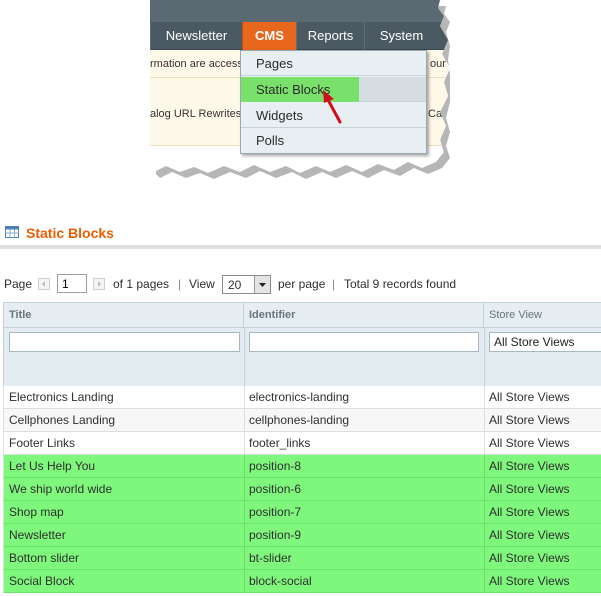 This screenshot has height=596, width=601. I want to click on per-page-value: 20, so click(235, 285).